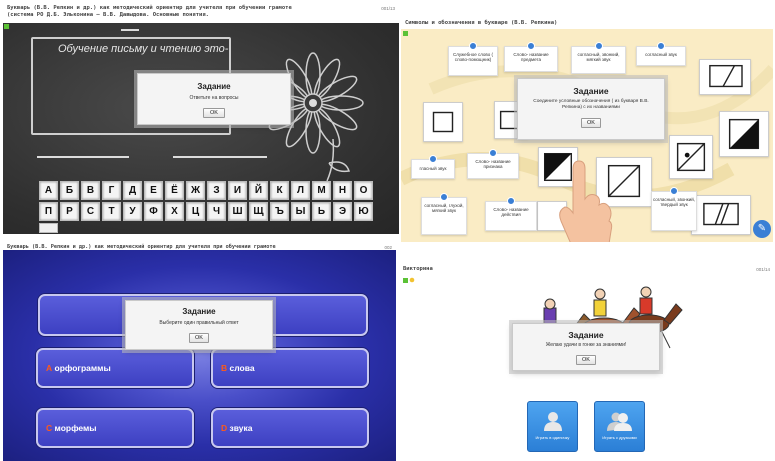  What do you see at coordinates (279, 211) in the screenshot?
I see `letter-key: Ъ` at bounding box center [279, 211].